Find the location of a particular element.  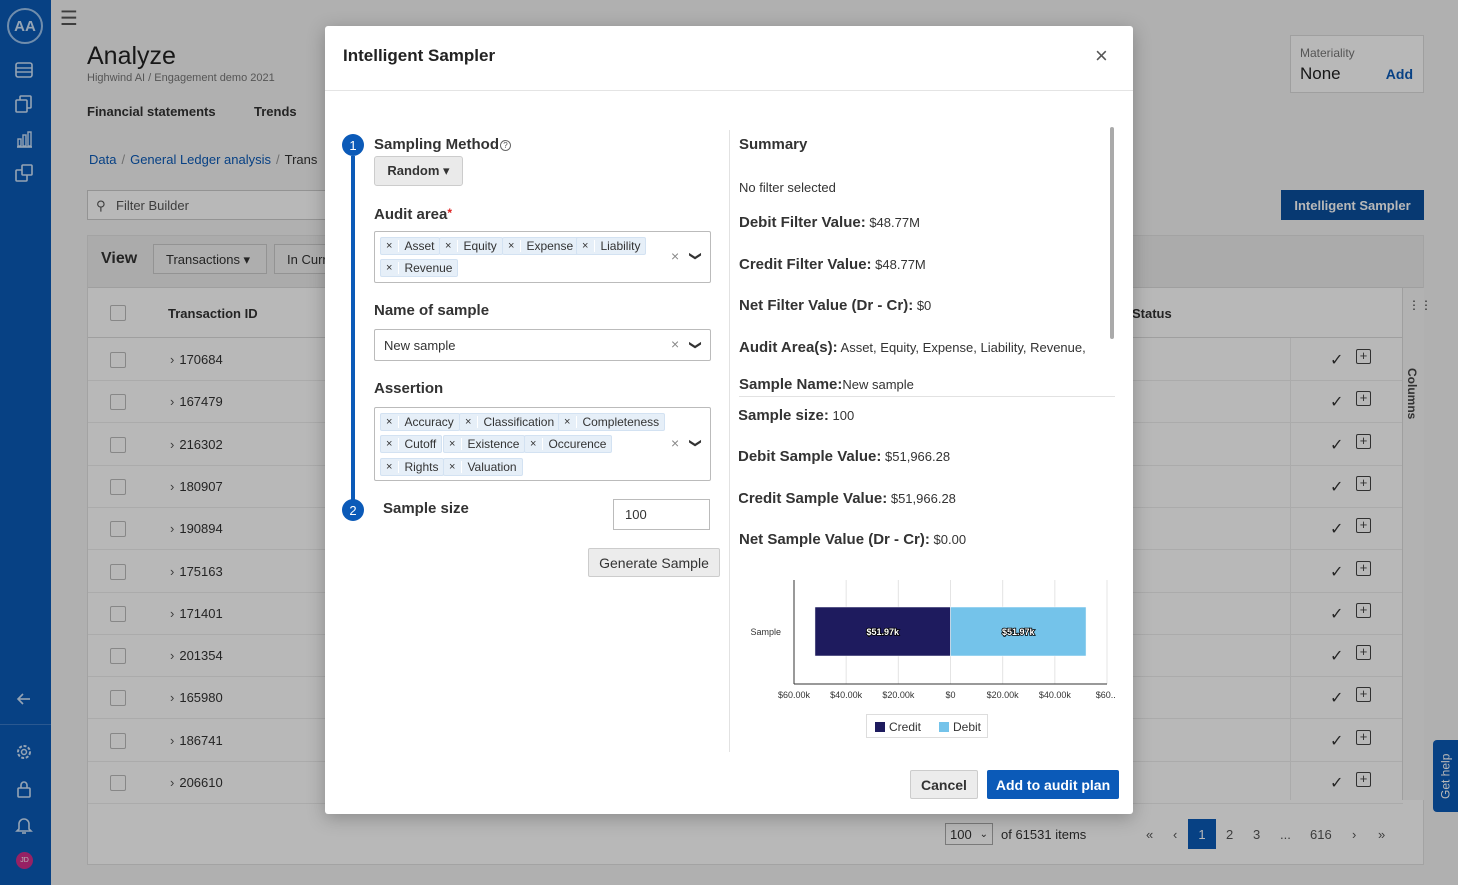

summary-debit-filter: Debit Filter Value: $48.77M is located at coordinates (829, 222).